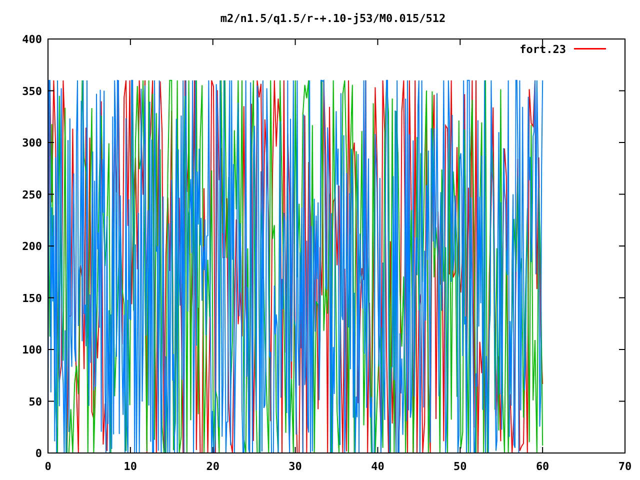  What do you see at coordinates (35, 401) in the screenshot?
I see `y-tick-label: 50` at bounding box center [35, 401].